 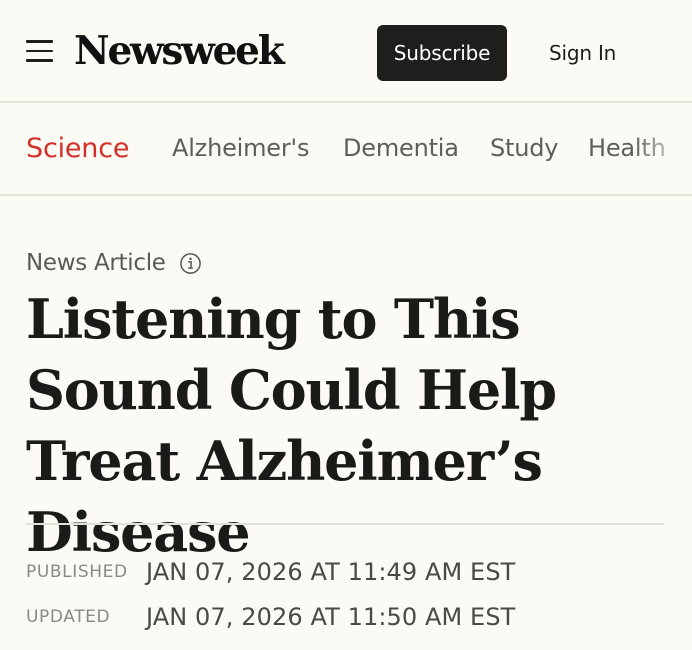 What do you see at coordinates (96, 263) in the screenshot?
I see `article-type-label: News Article` at bounding box center [96, 263].